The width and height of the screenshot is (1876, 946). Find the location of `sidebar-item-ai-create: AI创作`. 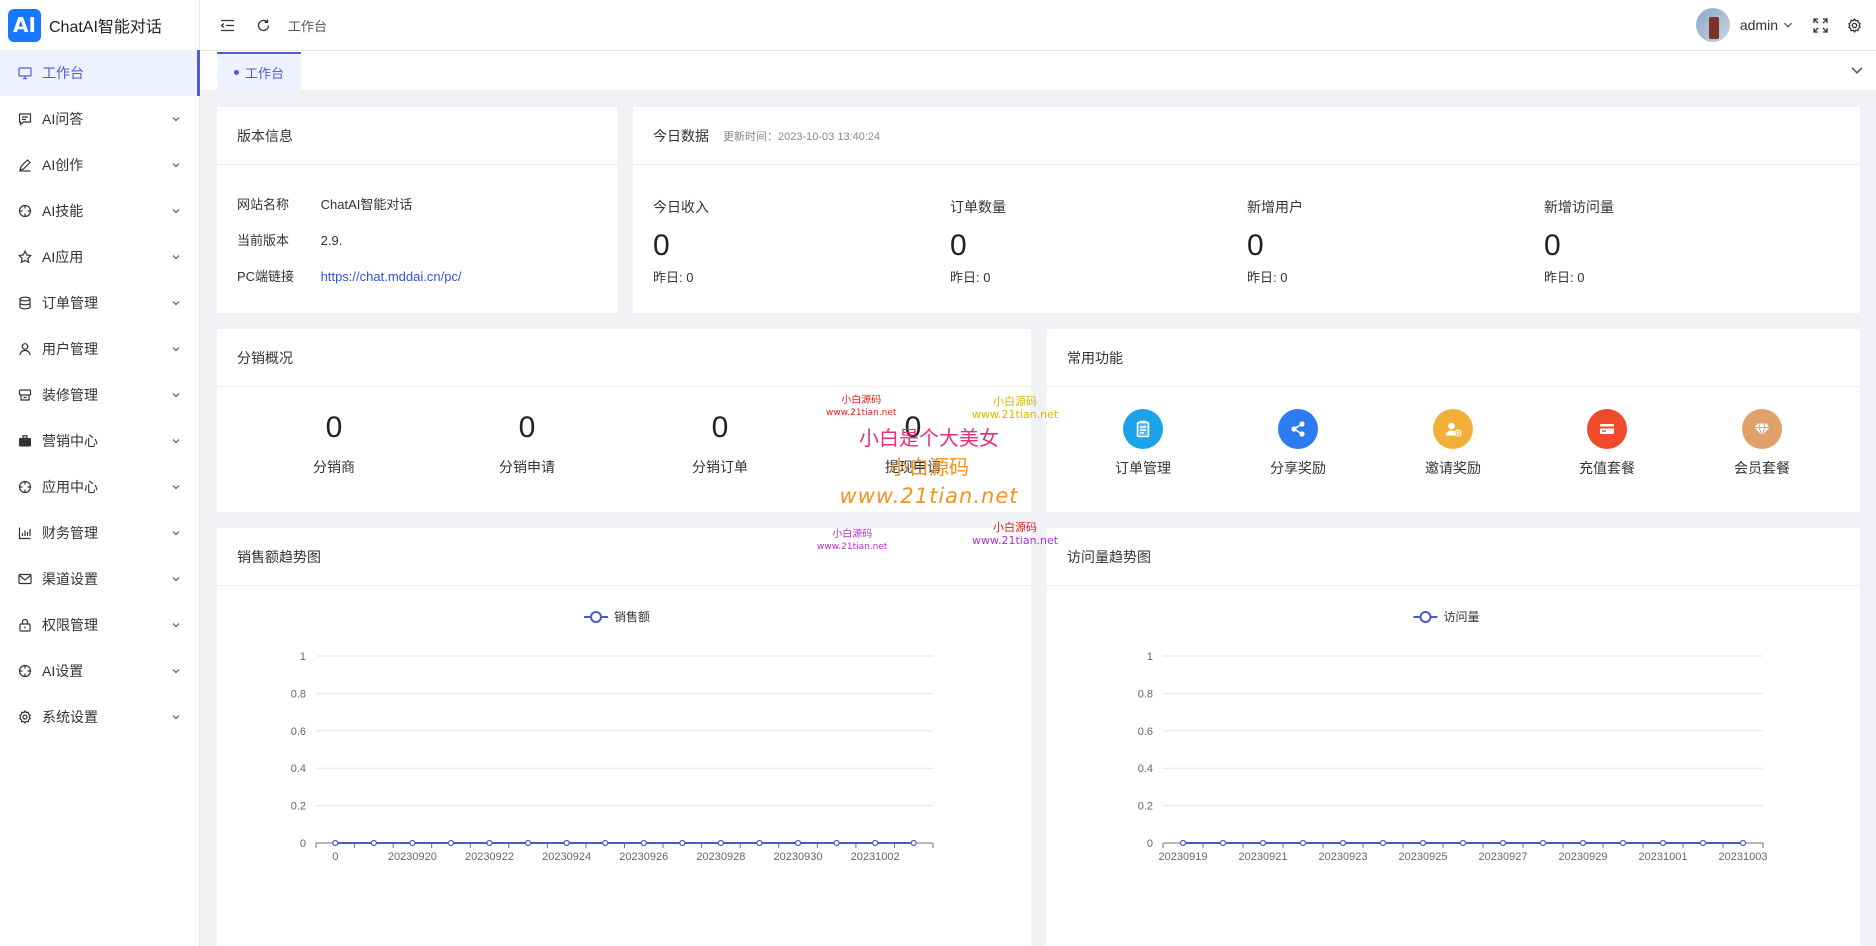

sidebar-item-ai-create: AI创作 is located at coordinates (99, 165).